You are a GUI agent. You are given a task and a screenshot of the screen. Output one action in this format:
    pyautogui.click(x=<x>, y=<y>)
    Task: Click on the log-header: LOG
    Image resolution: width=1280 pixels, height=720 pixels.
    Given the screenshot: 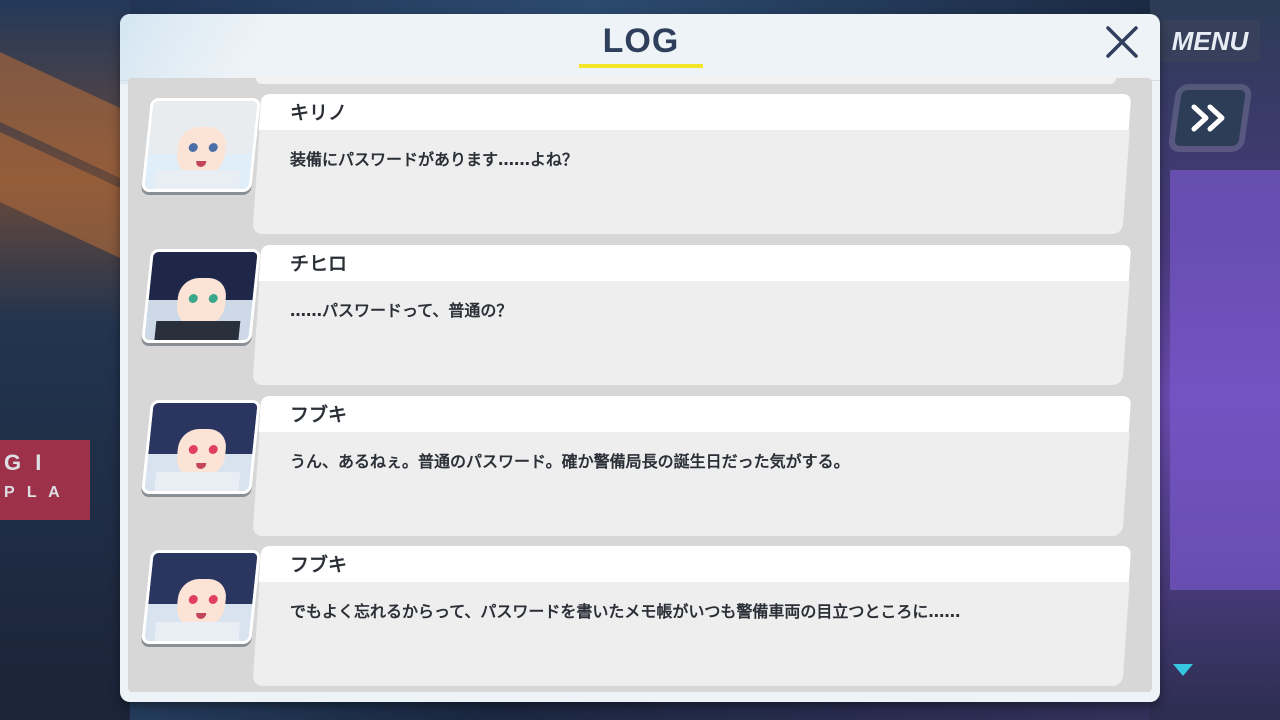 What is the action you would take?
    pyautogui.click(x=640, y=47)
    